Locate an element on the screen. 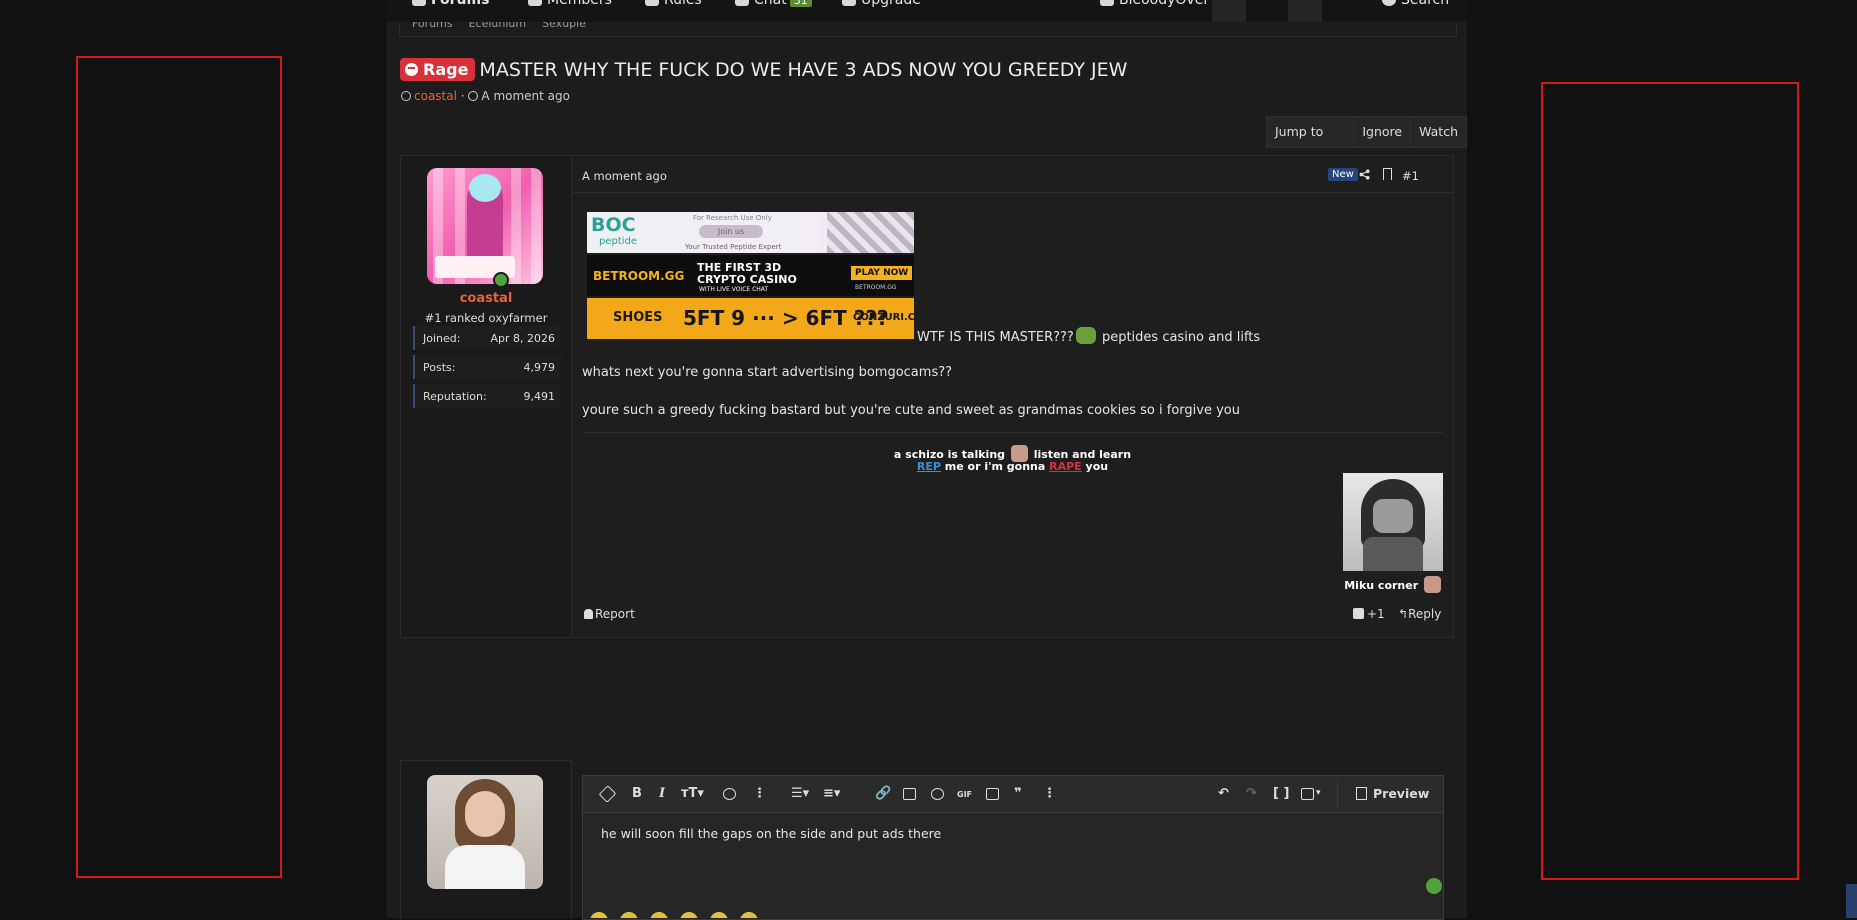  thumbs-up-icon is located at coordinates (1358, 613).